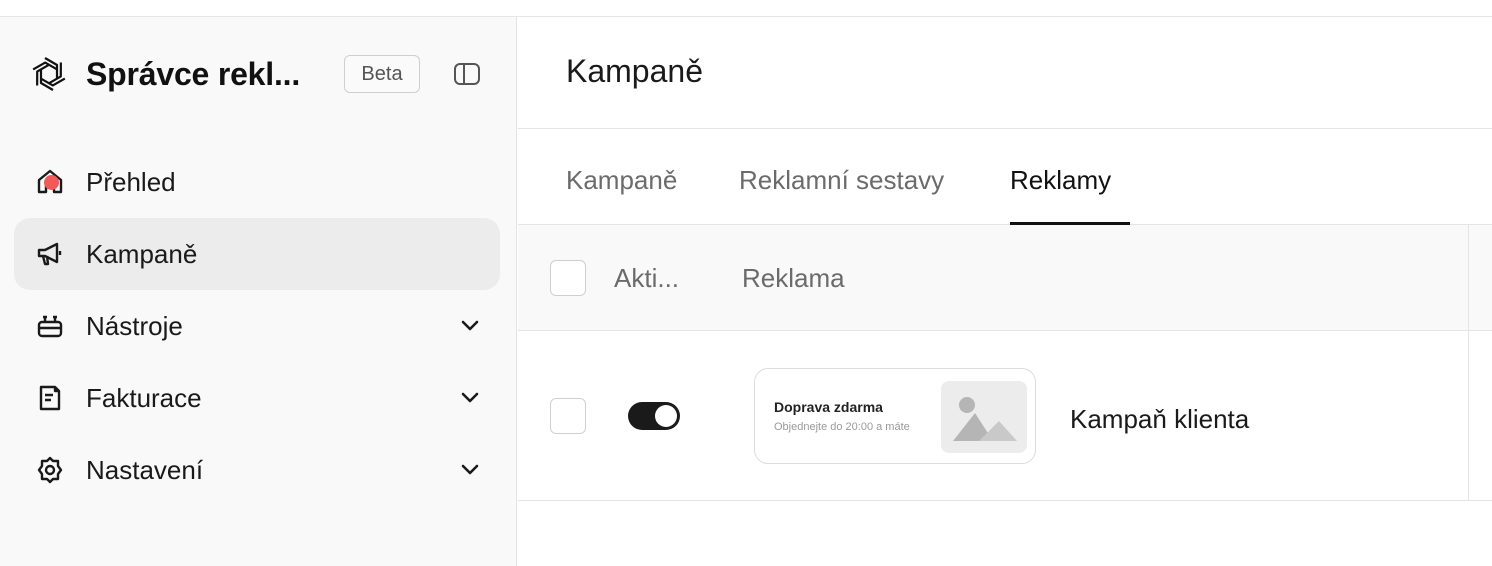  What do you see at coordinates (1005, 73) in the screenshot?
I see `page-header: Kampaně` at bounding box center [1005, 73].